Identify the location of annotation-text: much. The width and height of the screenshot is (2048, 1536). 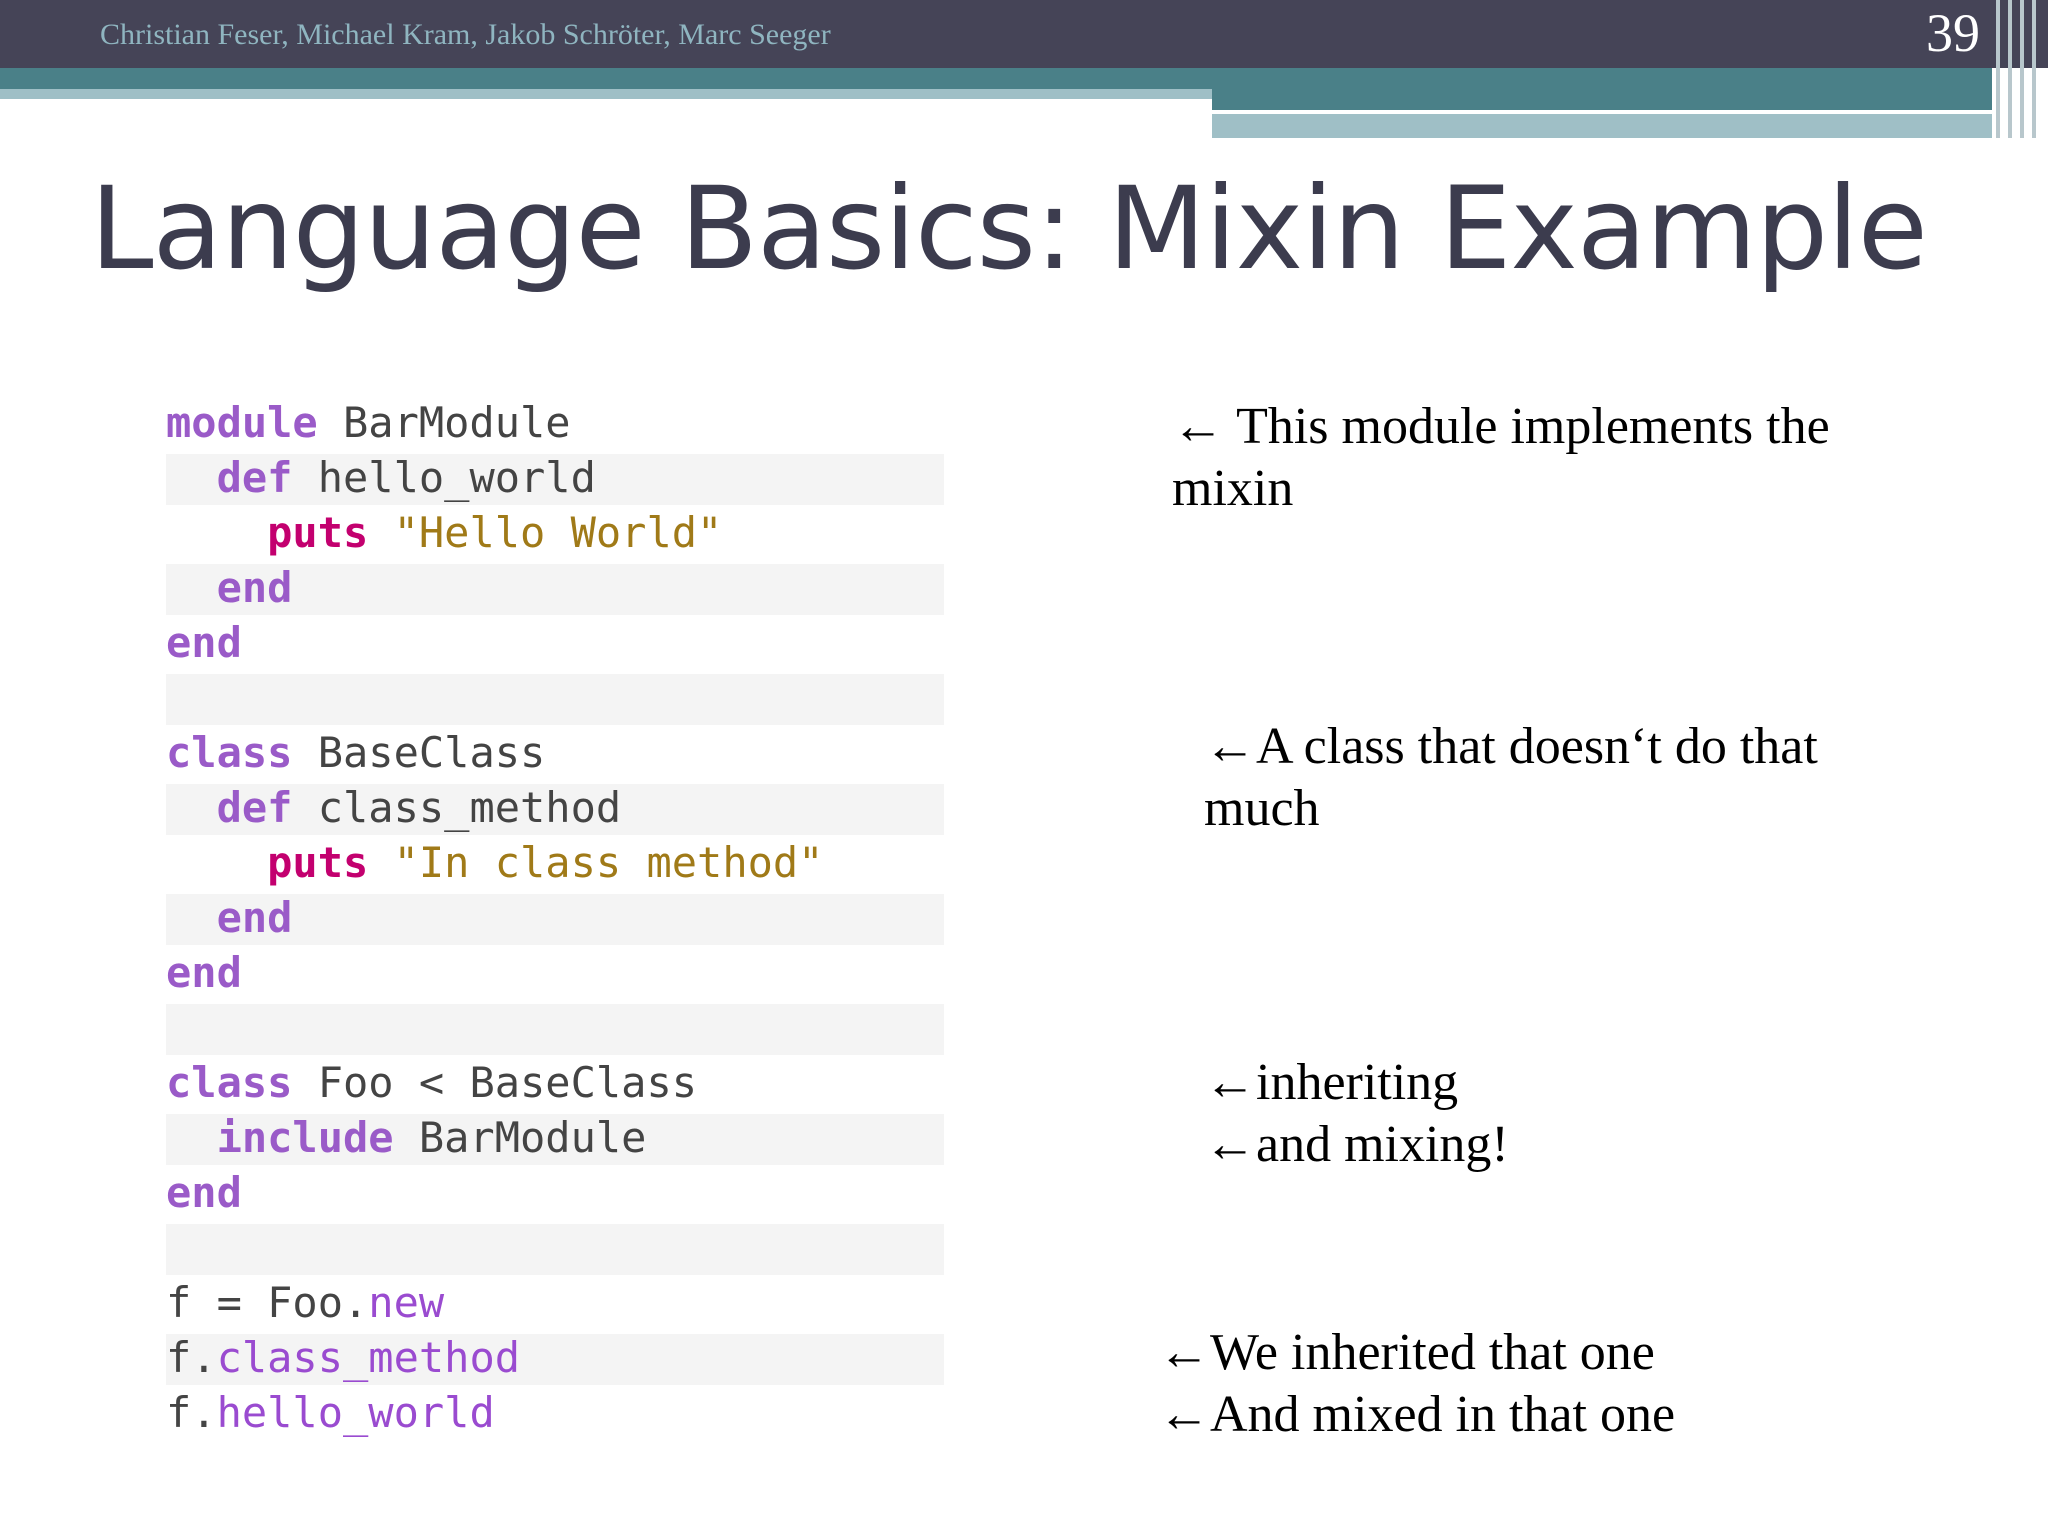
(1262, 808).